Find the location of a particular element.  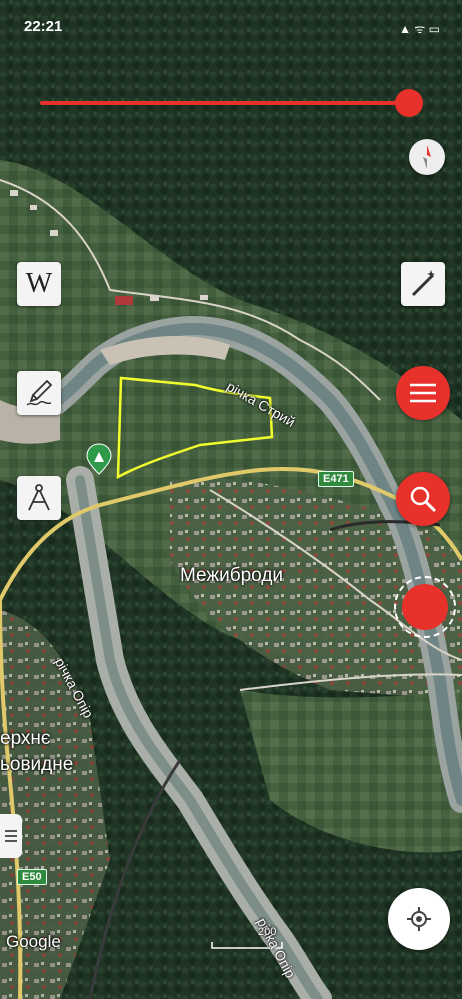

town-label-verkhnie-1: ерхнє is located at coordinates (25, 738).